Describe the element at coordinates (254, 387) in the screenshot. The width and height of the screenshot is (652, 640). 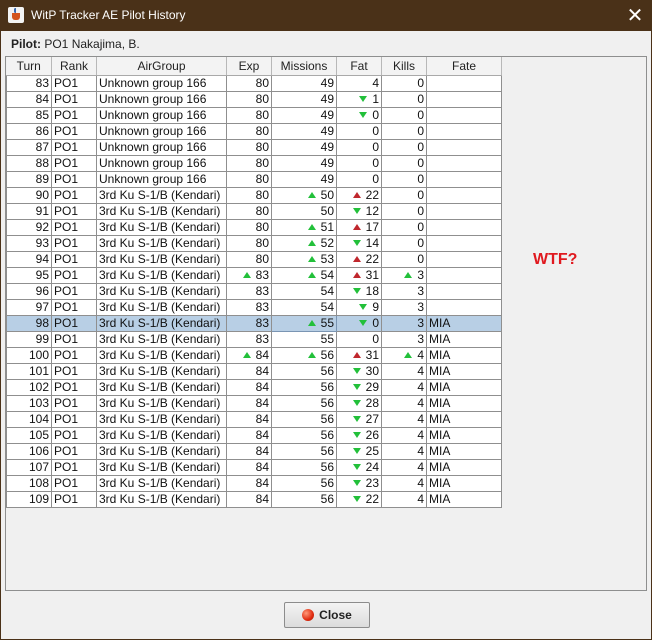
I see `table-row: 102 PO1 3rd Ku S-1/B (Kendari) 84 56 29 4 MIA` at that location.